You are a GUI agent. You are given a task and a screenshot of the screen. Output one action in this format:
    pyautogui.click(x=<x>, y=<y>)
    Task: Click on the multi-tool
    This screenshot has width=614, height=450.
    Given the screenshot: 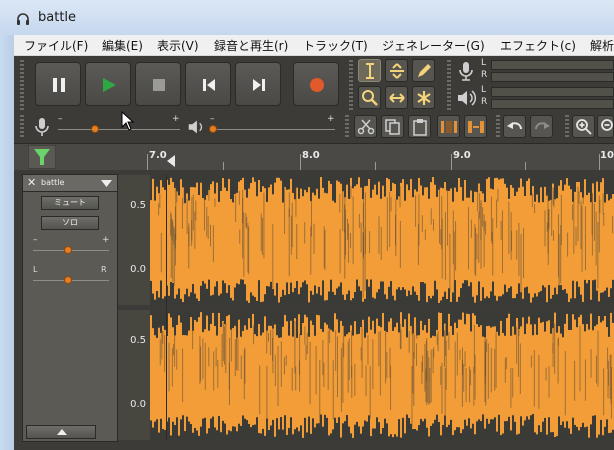 What is the action you would take?
    pyautogui.click(x=423, y=97)
    